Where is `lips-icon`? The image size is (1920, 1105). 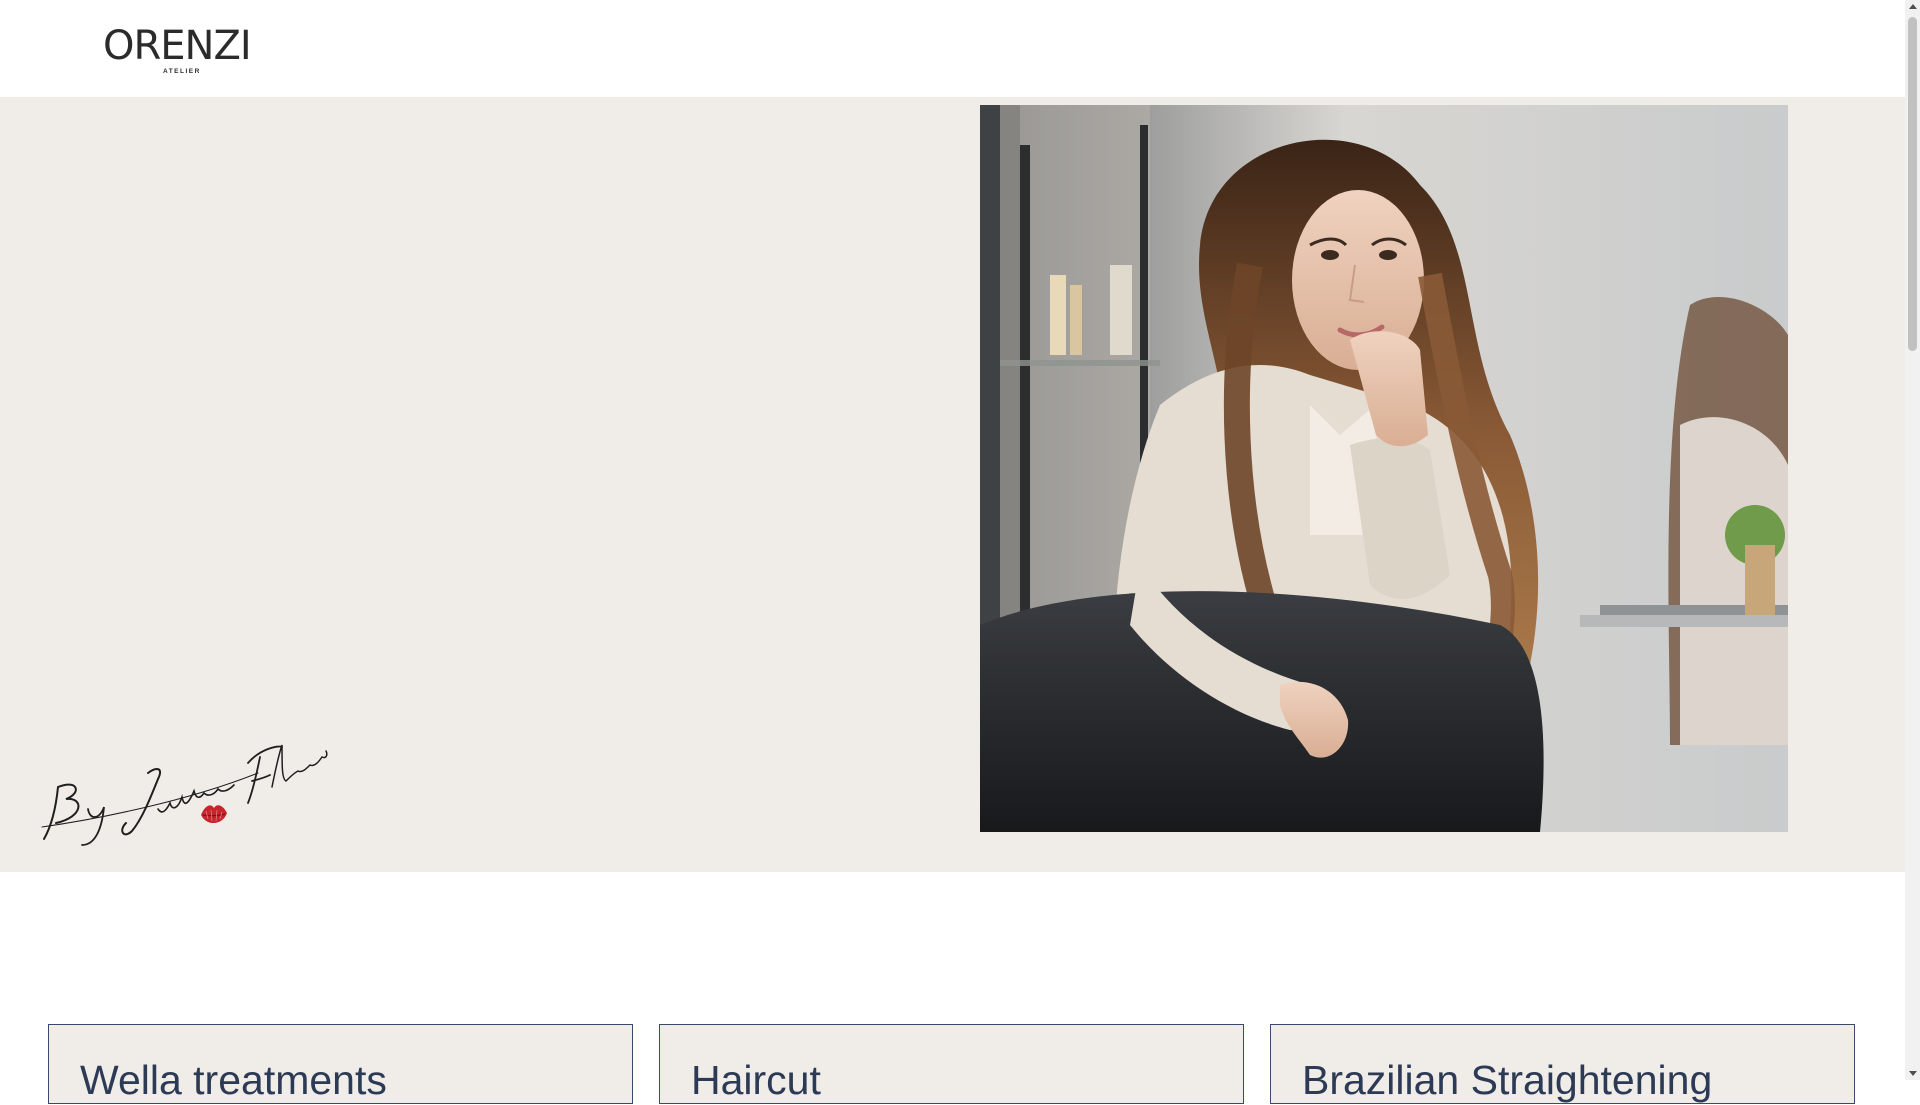
lips-icon is located at coordinates (214, 814).